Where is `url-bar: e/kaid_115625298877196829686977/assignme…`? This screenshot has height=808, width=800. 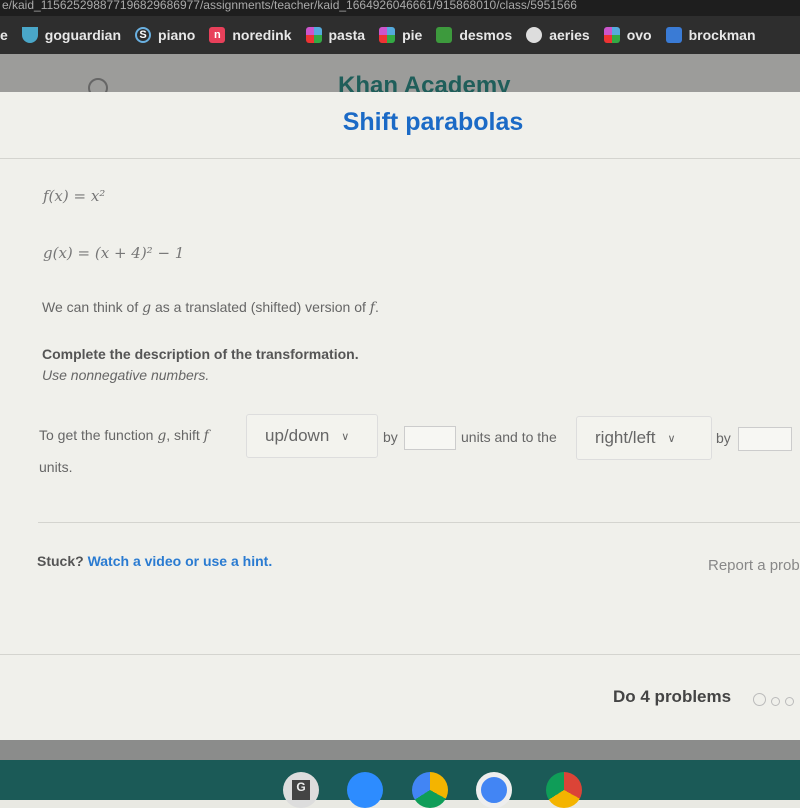 url-bar: e/kaid_115625298877196829686977/assignme… is located at coordinates (400, 8).